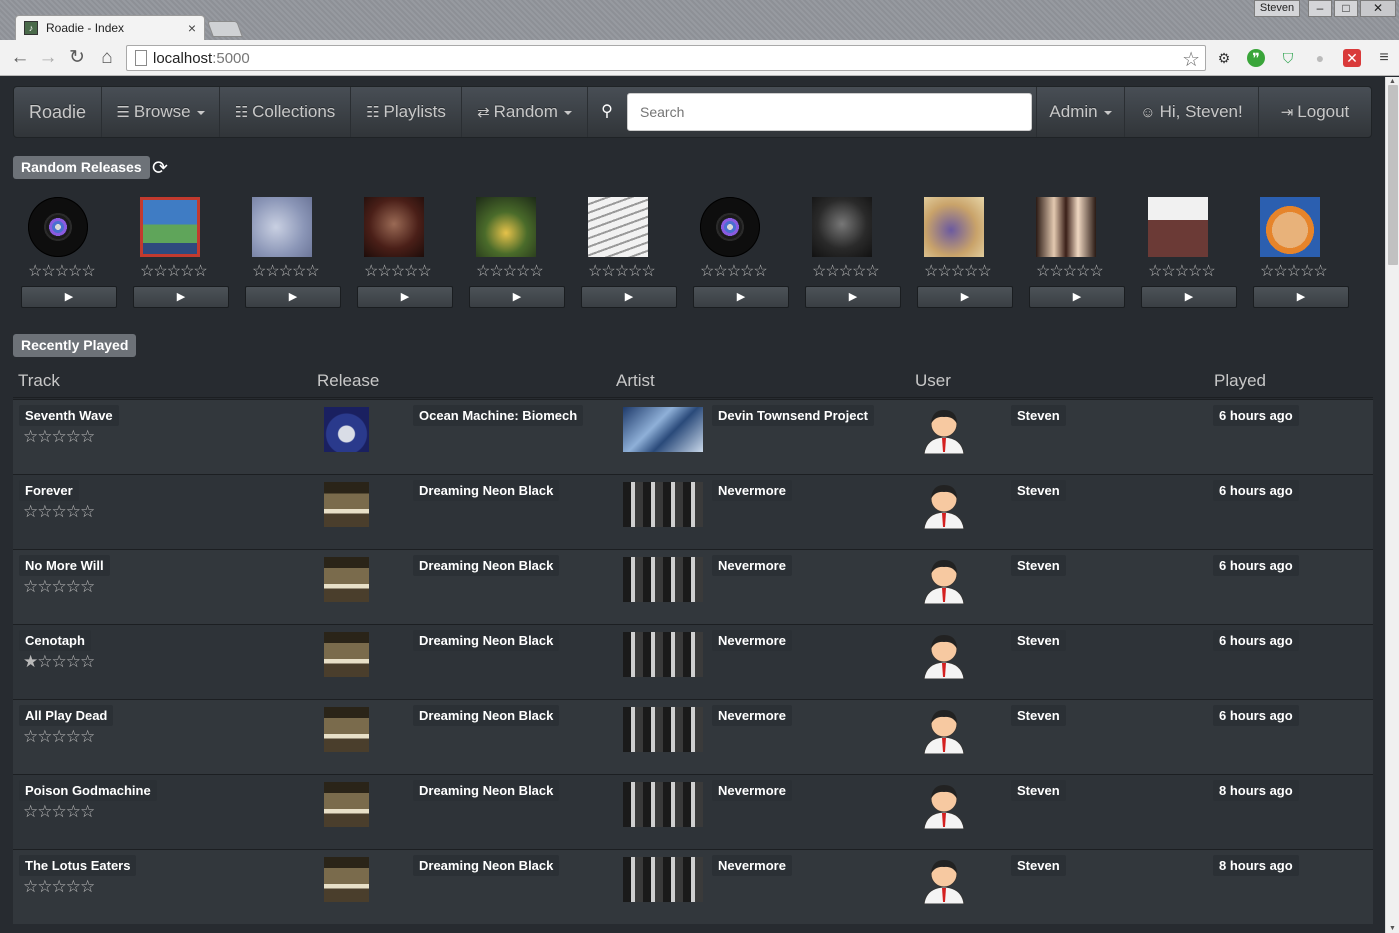 This screenshot has height=933, width=1399. I want to click on admin-dropdown: Admin, so click(1080, 112).